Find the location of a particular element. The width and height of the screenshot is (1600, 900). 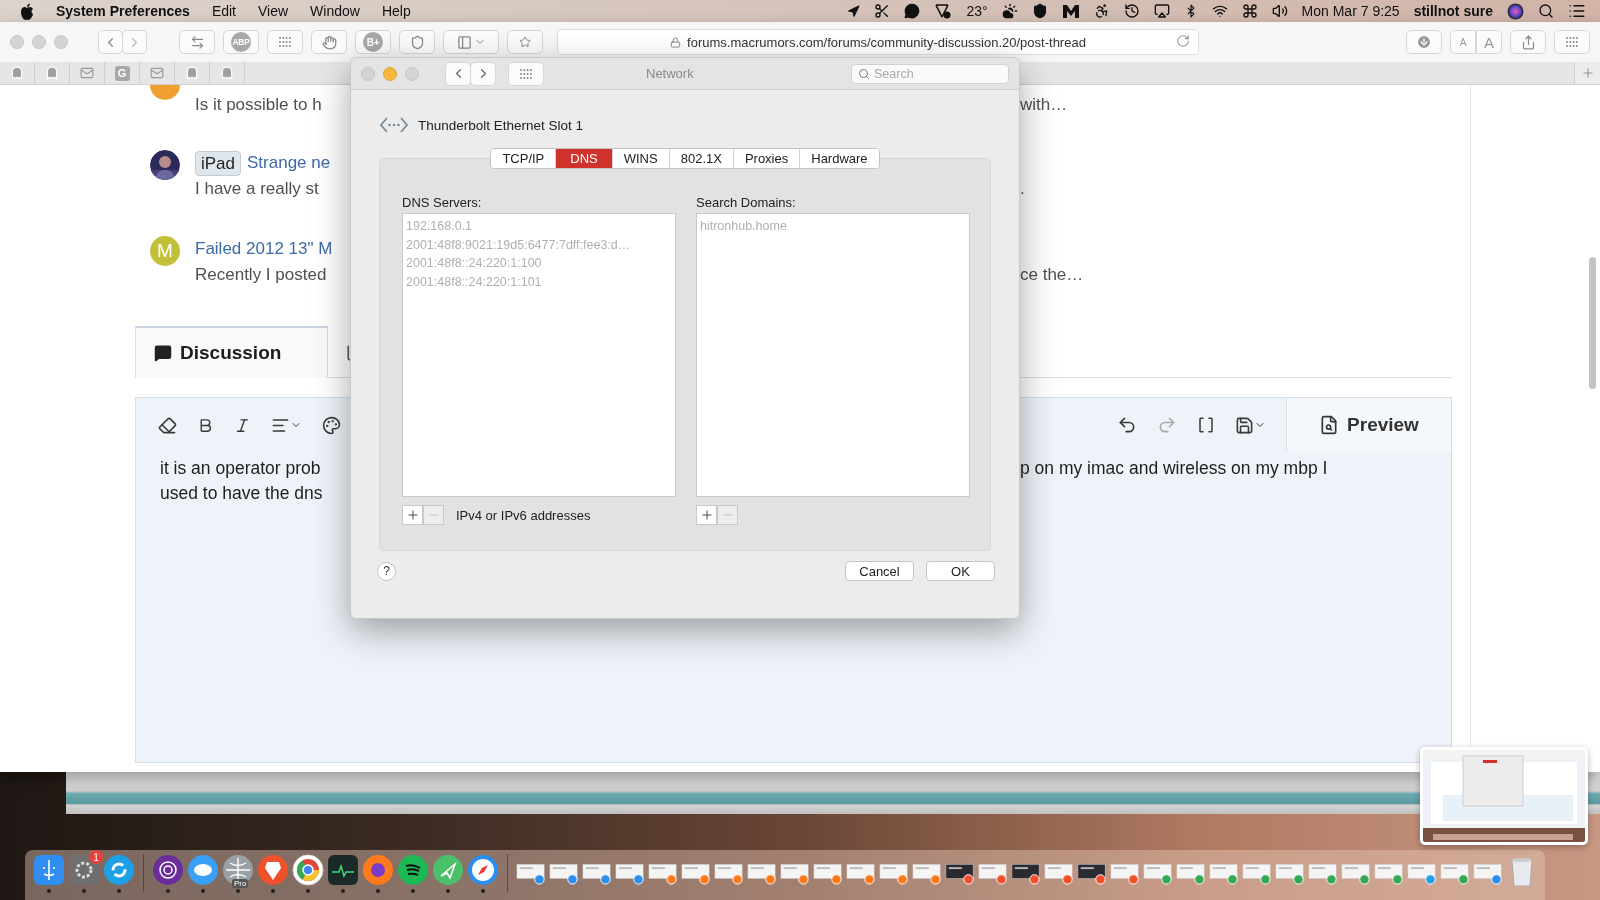

notification-badge: 1 is located at coordinates (96, 857).